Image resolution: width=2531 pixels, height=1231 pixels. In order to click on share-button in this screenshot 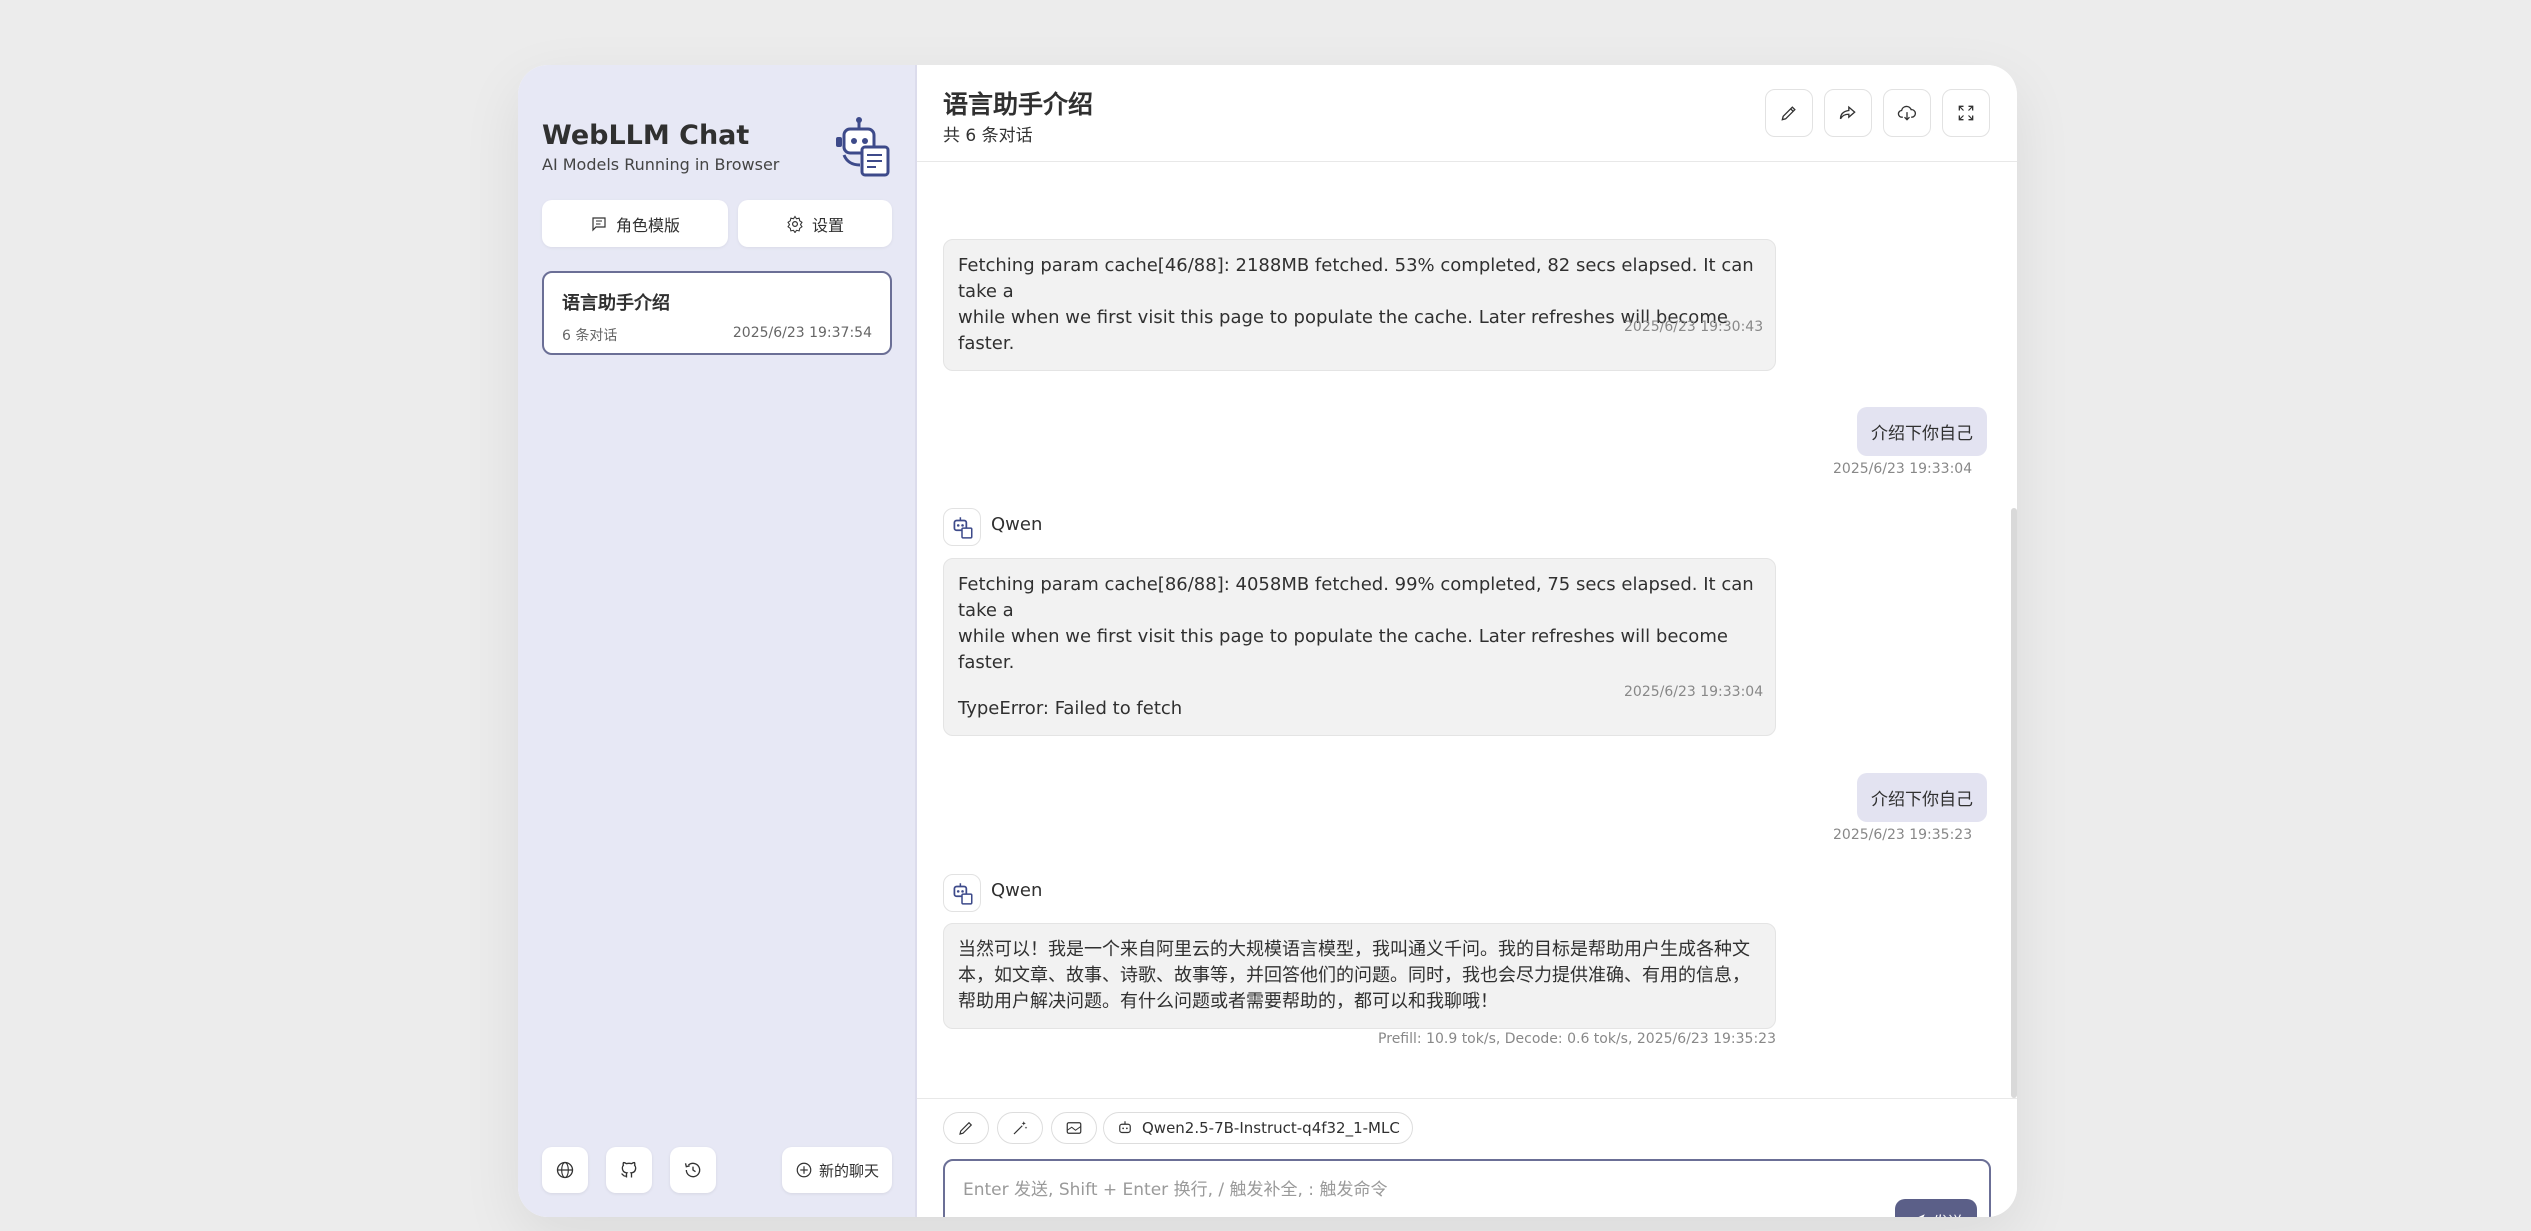, I will do `click(1848, 113)`.